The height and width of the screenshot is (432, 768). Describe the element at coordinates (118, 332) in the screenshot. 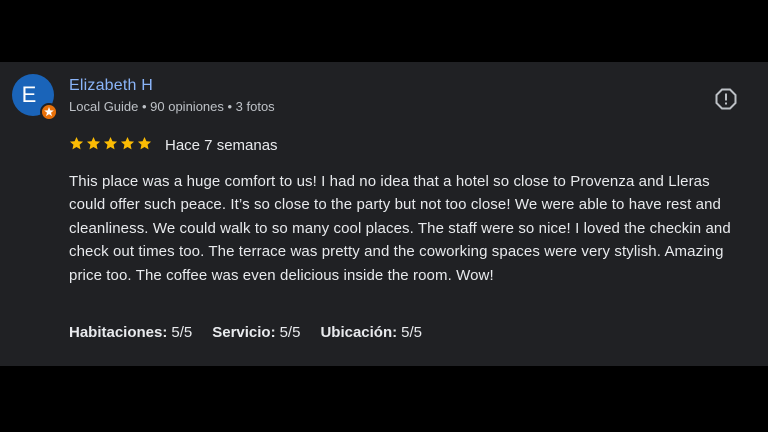

I see `rating-label: Habitaciones:` at that location.